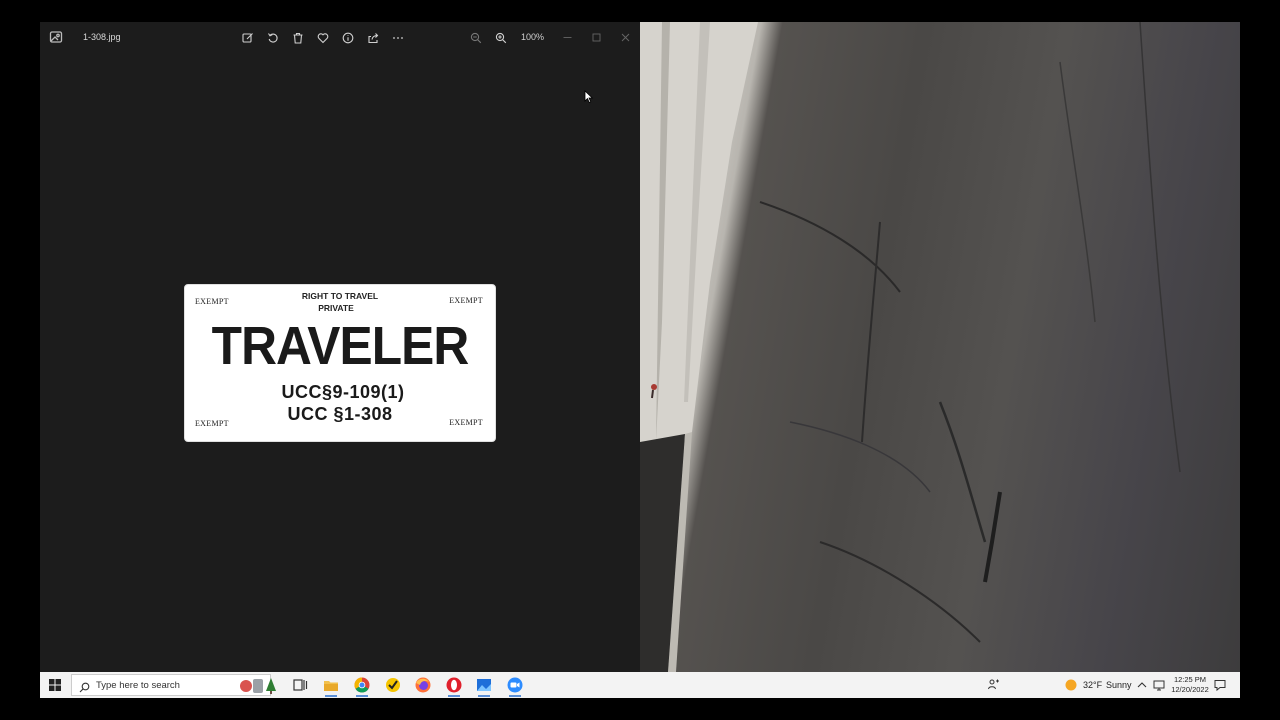 The width and height of the screenshot is (1280, 720). Describe the element at coordinates (515, 686) in the screenshot. I see `zoom-app-icon` at that location.